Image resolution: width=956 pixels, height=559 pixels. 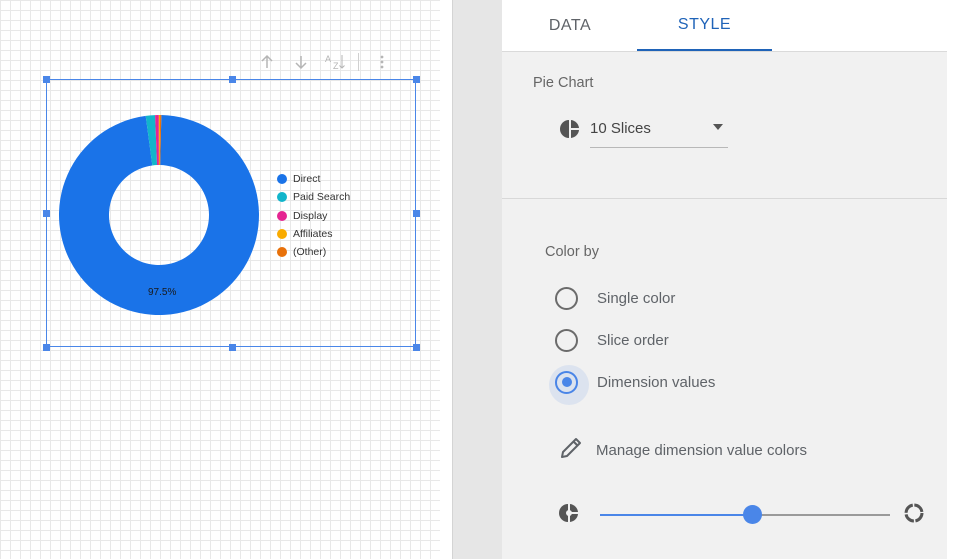 What do you see at coordinates (570, 25) in the screenshot?
I see `tab-data: DATA` at bounding box center [570, 25].